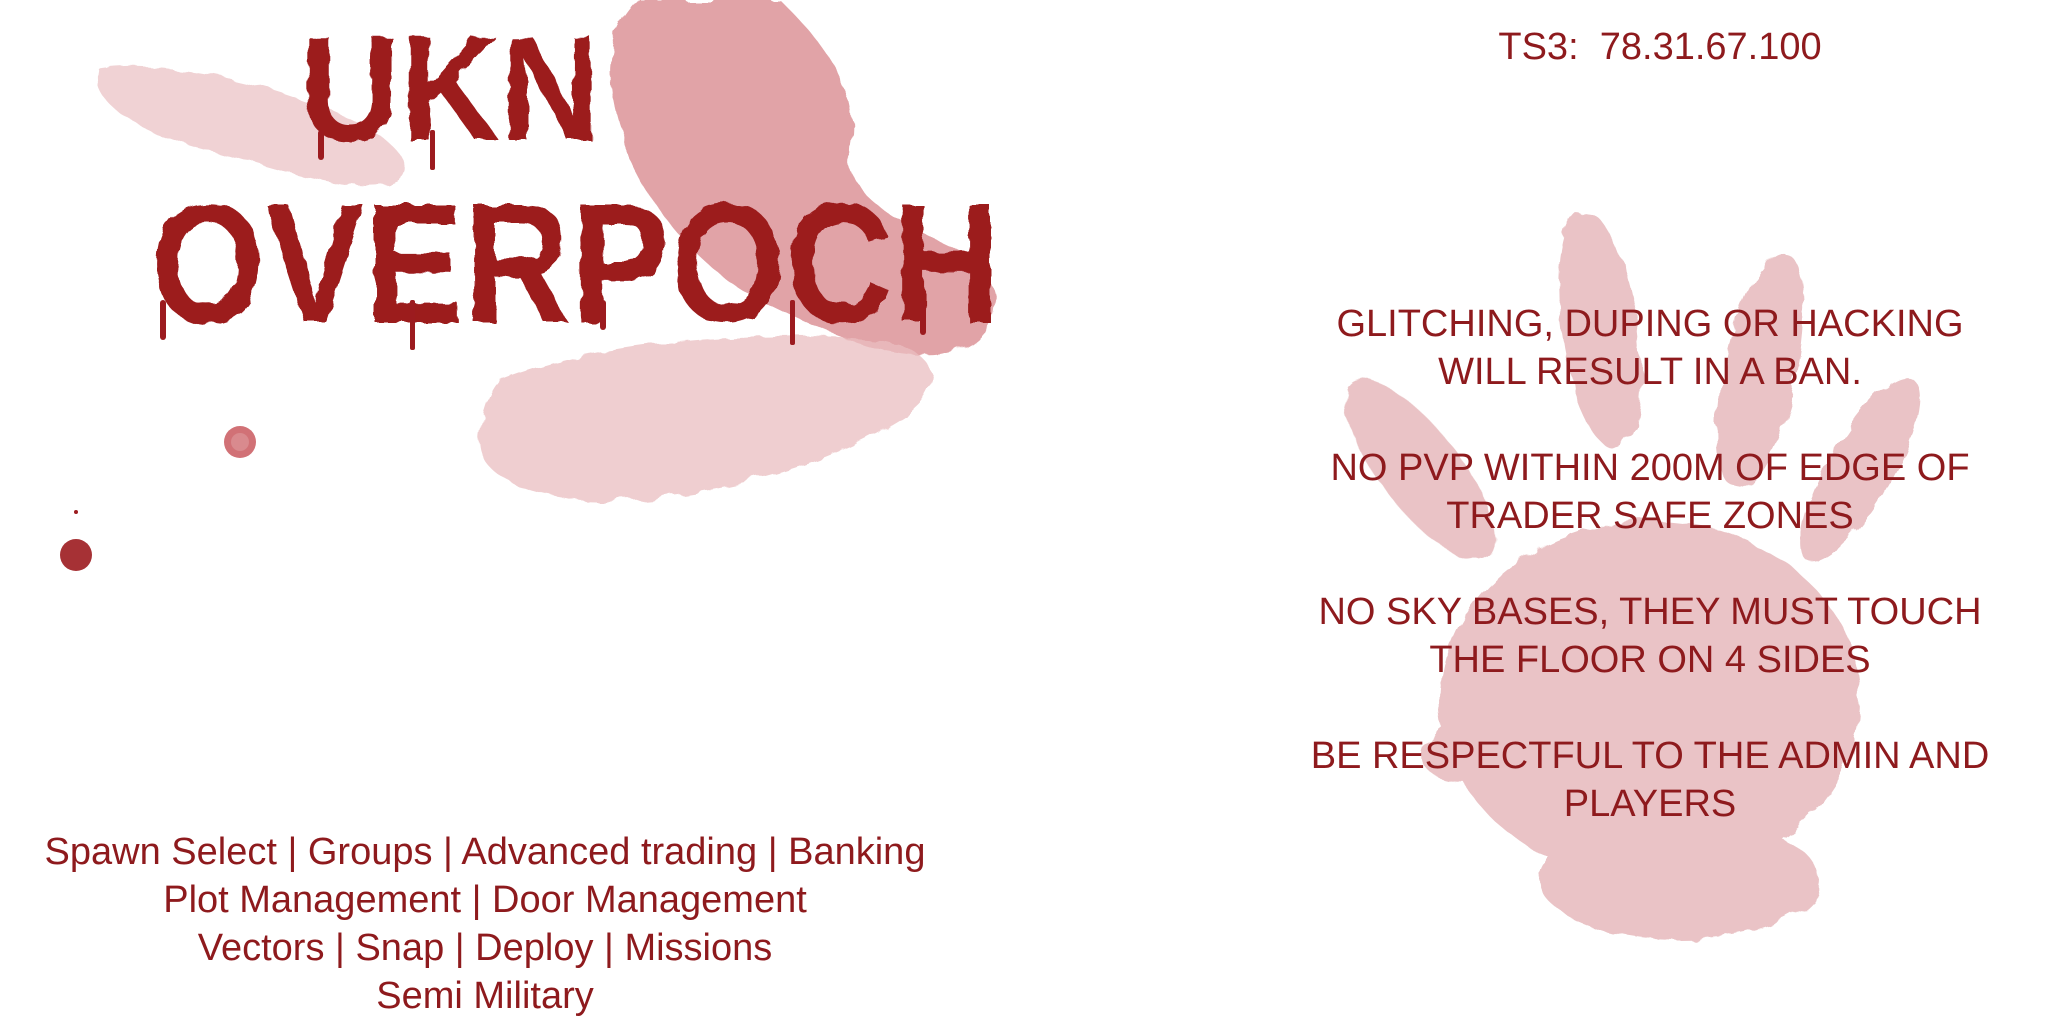  Describe the element at coordinates (1650, 756) in the screenshot. I see `rule-line: BE RESPECTFUL TO THE ADMIN AND` at that location.